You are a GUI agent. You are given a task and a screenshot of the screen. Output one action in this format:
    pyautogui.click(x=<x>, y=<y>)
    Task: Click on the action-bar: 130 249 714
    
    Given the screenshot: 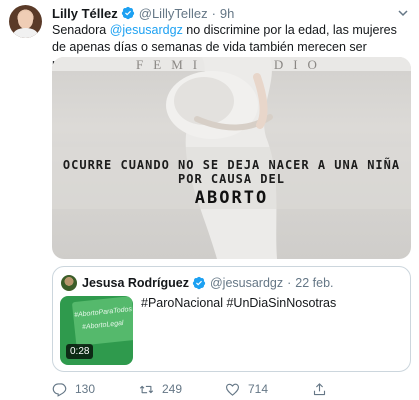 What is the action you would take?
    pyautogui.click(x=231, y=389)
    